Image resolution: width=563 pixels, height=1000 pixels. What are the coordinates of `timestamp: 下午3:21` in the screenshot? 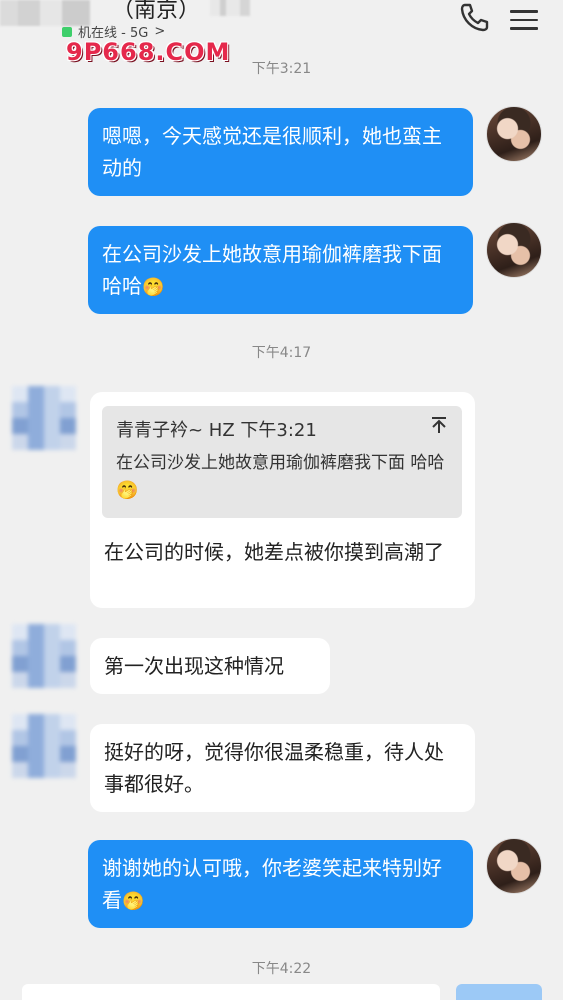 It's located at (281, 69).